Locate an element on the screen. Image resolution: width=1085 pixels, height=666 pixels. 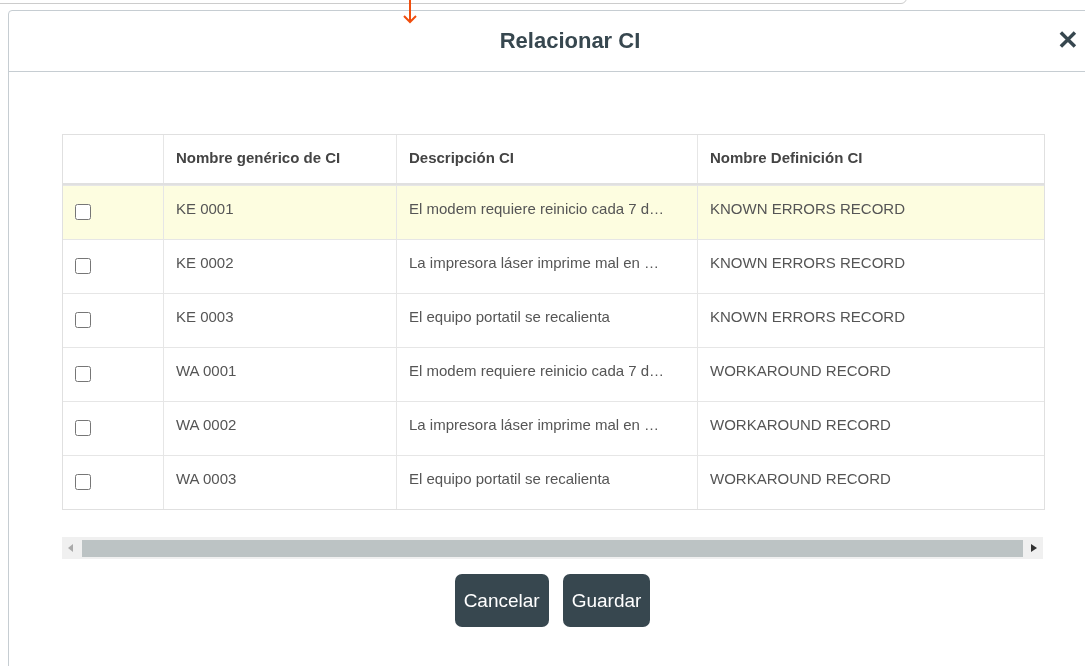
scrollbar-thumb is located at coordinates (552, 548).